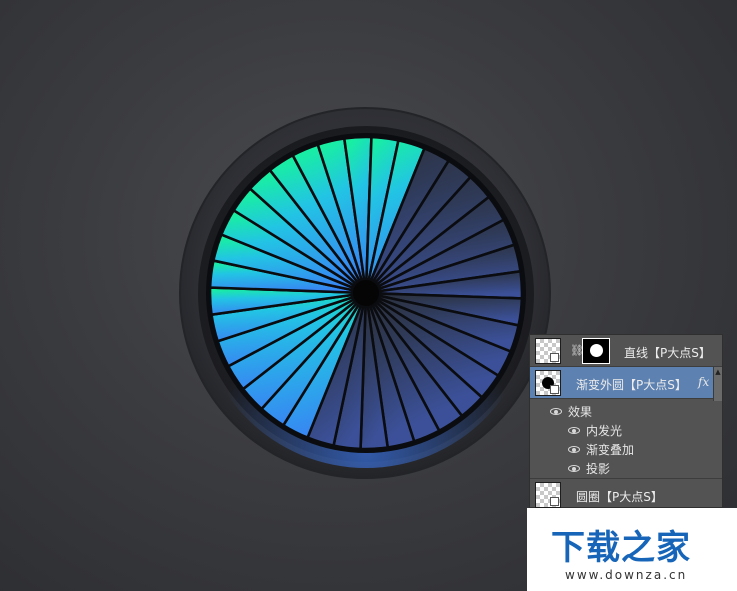 Image resolution: width=737 pixels, height=591 pixels. What do you see at coordinates (626, 575) in the screenshot?
I see `watermark-url: www.downza.cn` at bounding box center [626, 575].